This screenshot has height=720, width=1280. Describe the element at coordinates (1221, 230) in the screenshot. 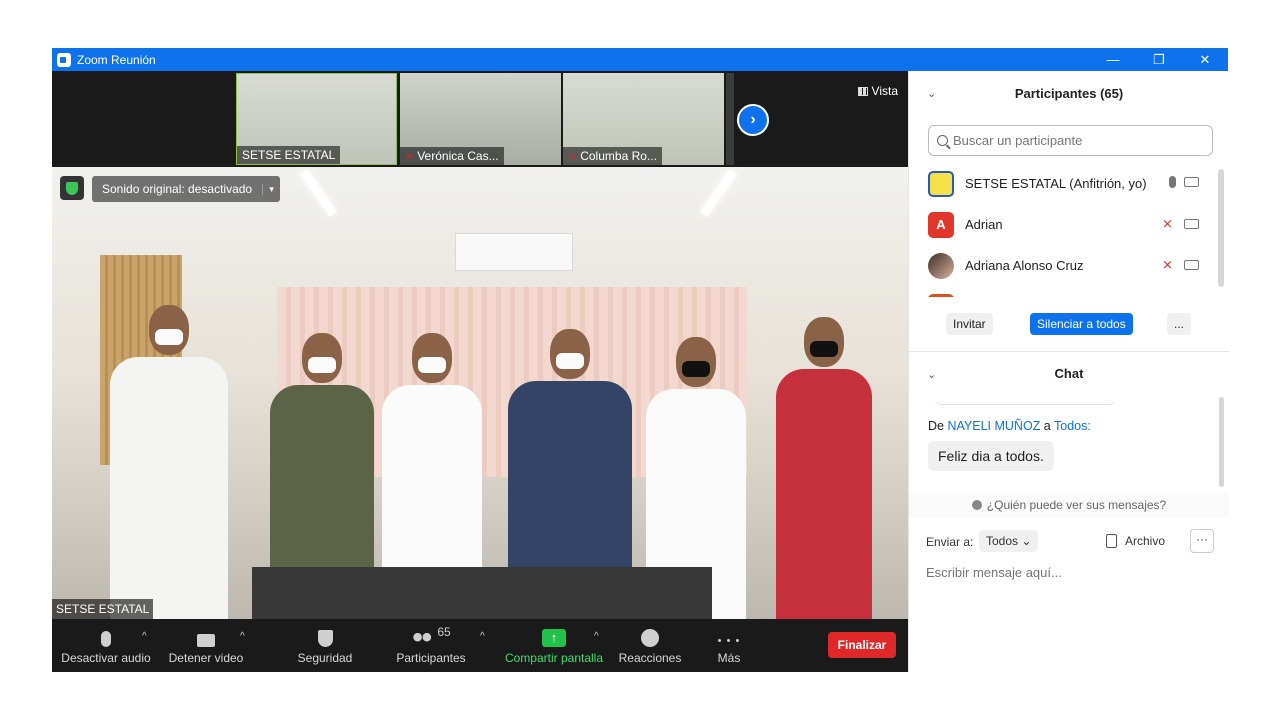

I see `participants-scrollbar` at that location.